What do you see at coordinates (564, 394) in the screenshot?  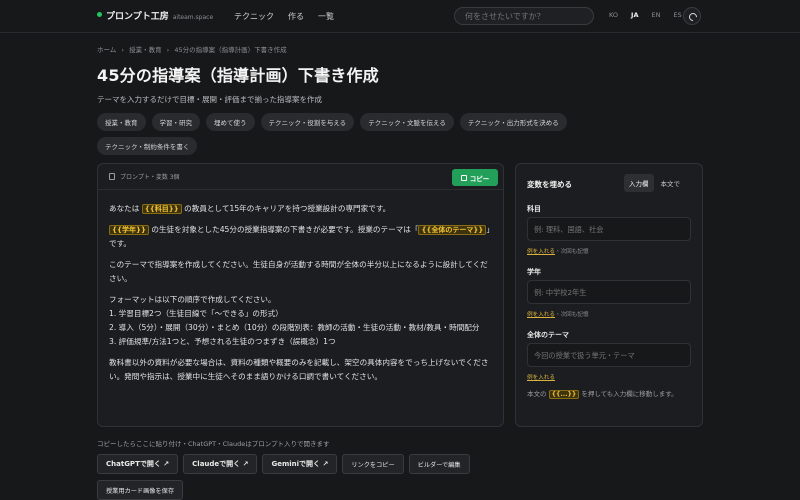 I see `variable-chip-sample: {{...}}` at bounding box center [564, 394].